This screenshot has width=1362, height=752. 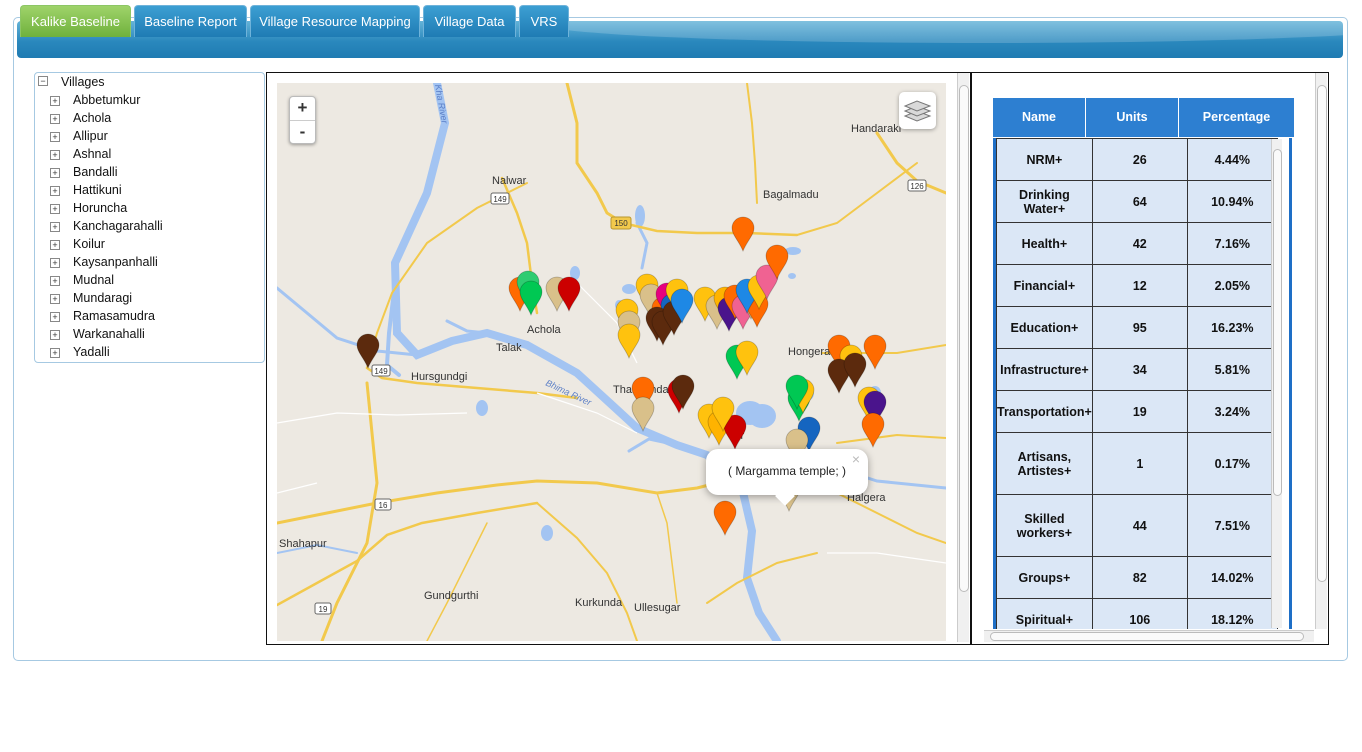 I want to click on col-header-name: Name, so click(x=1039, y=117).